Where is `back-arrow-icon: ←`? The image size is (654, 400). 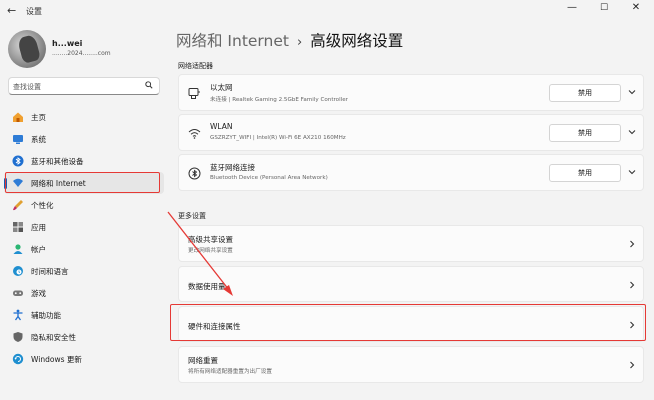 back-arrow-icon: ← is located at coordinates (11, 10).